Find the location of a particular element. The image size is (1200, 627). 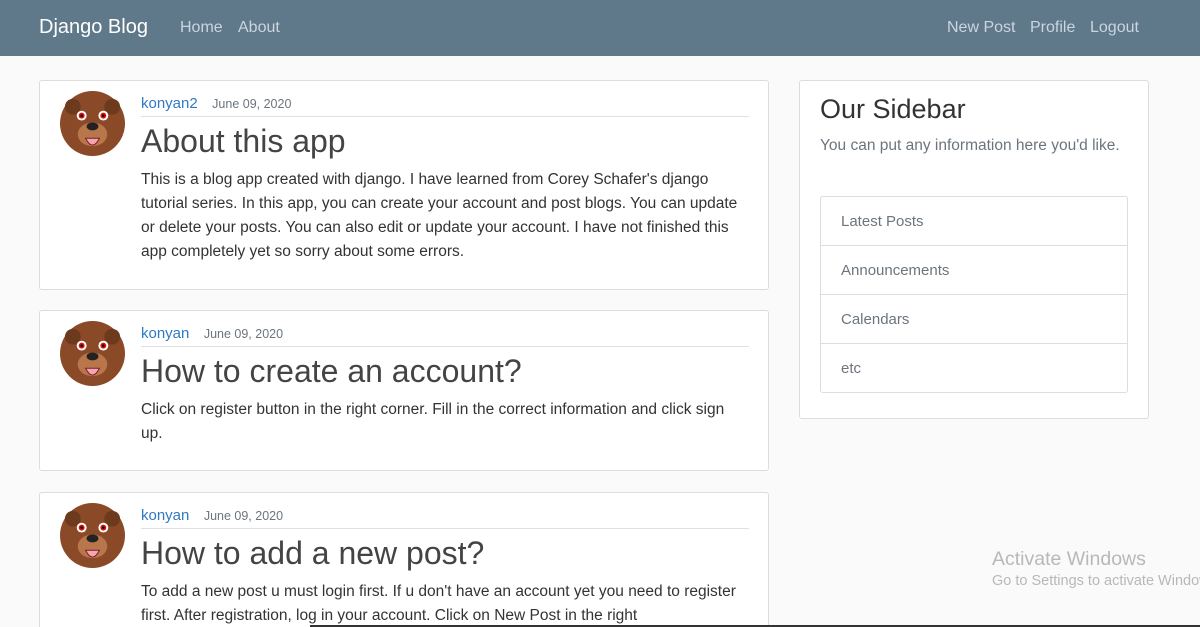

sidebar-item-latest-posts: Latest Posts is located at coordinates (974, 221).